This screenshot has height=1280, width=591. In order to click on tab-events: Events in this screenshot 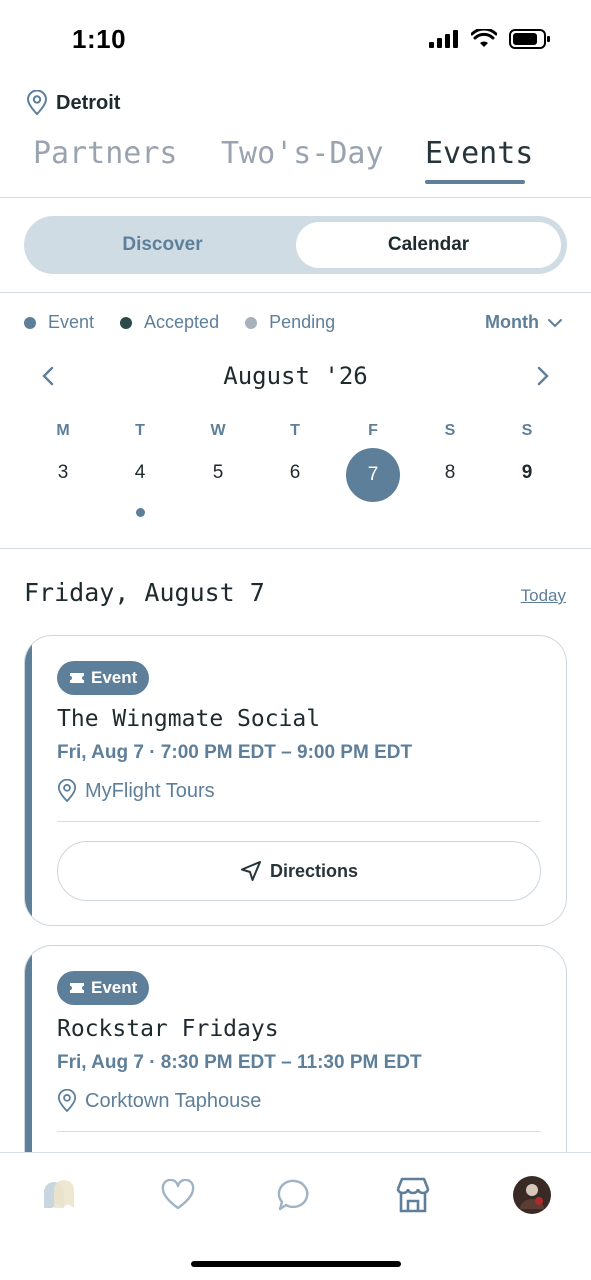, I will do `click(479, 153)`.